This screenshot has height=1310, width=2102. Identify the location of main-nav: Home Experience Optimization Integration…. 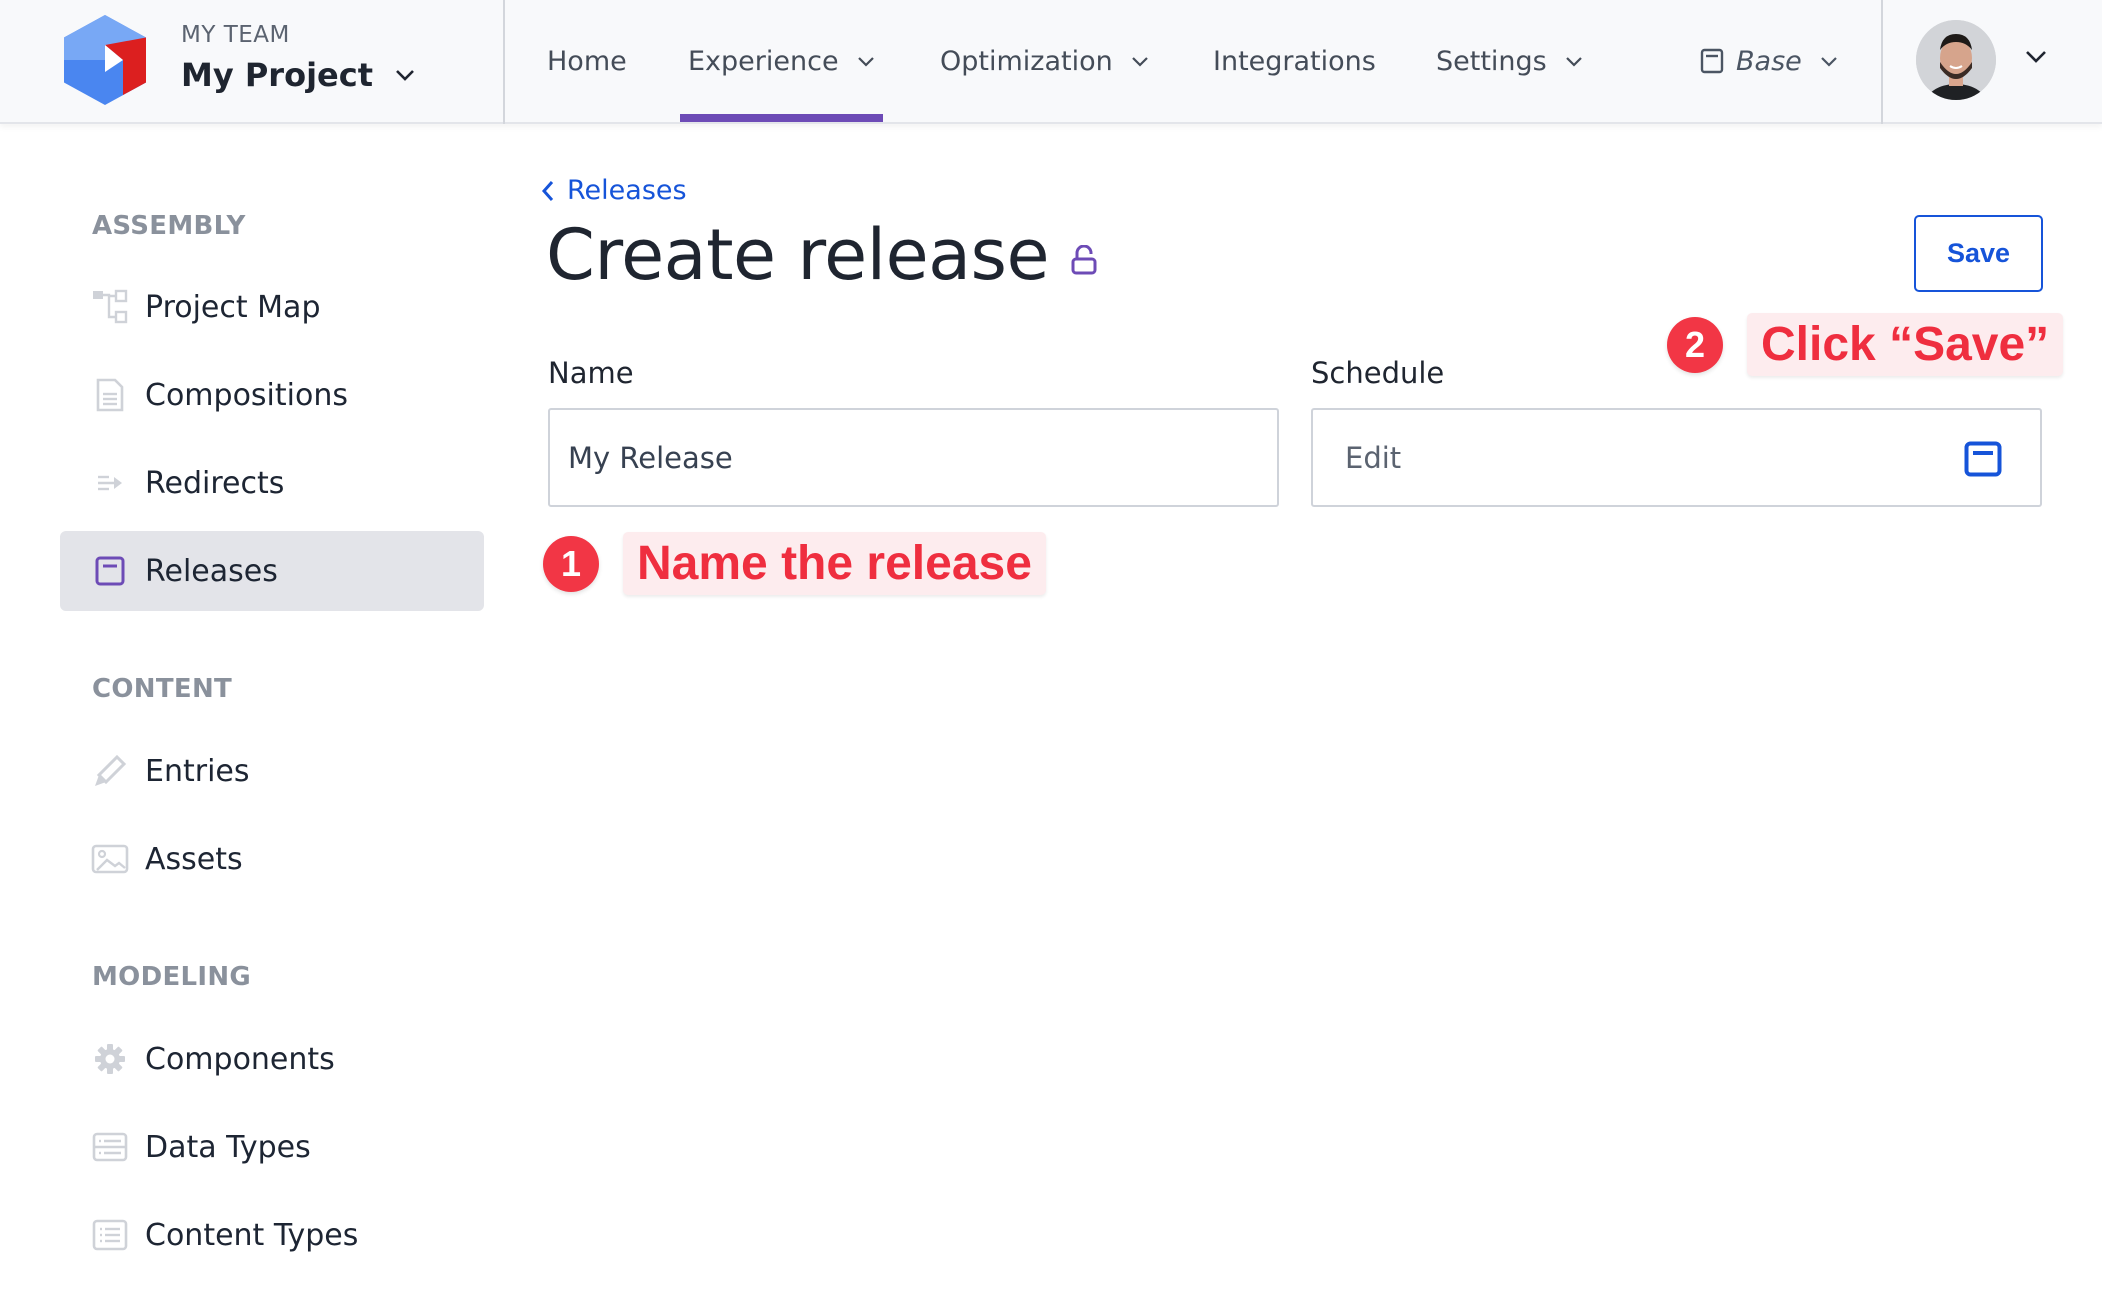
(1194, 62).